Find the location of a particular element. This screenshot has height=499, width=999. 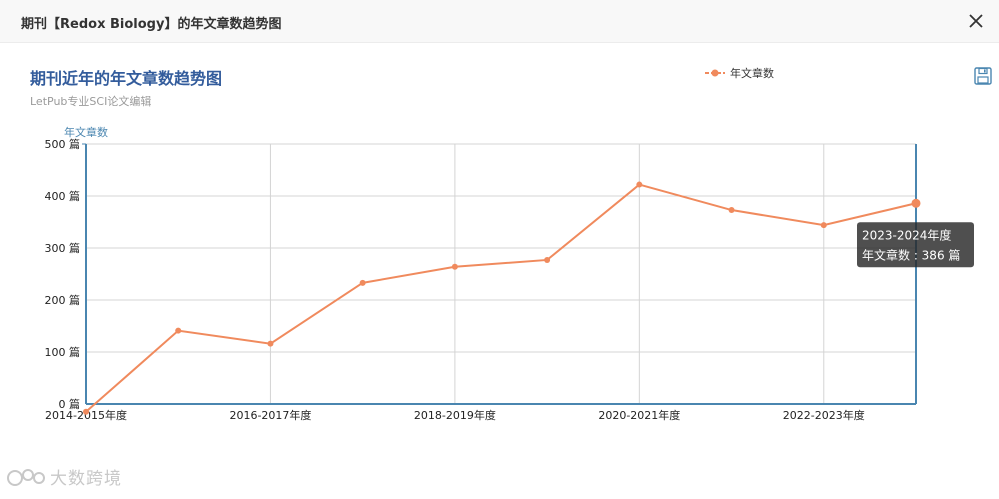

close-icon is located at coordinates (976, 21).